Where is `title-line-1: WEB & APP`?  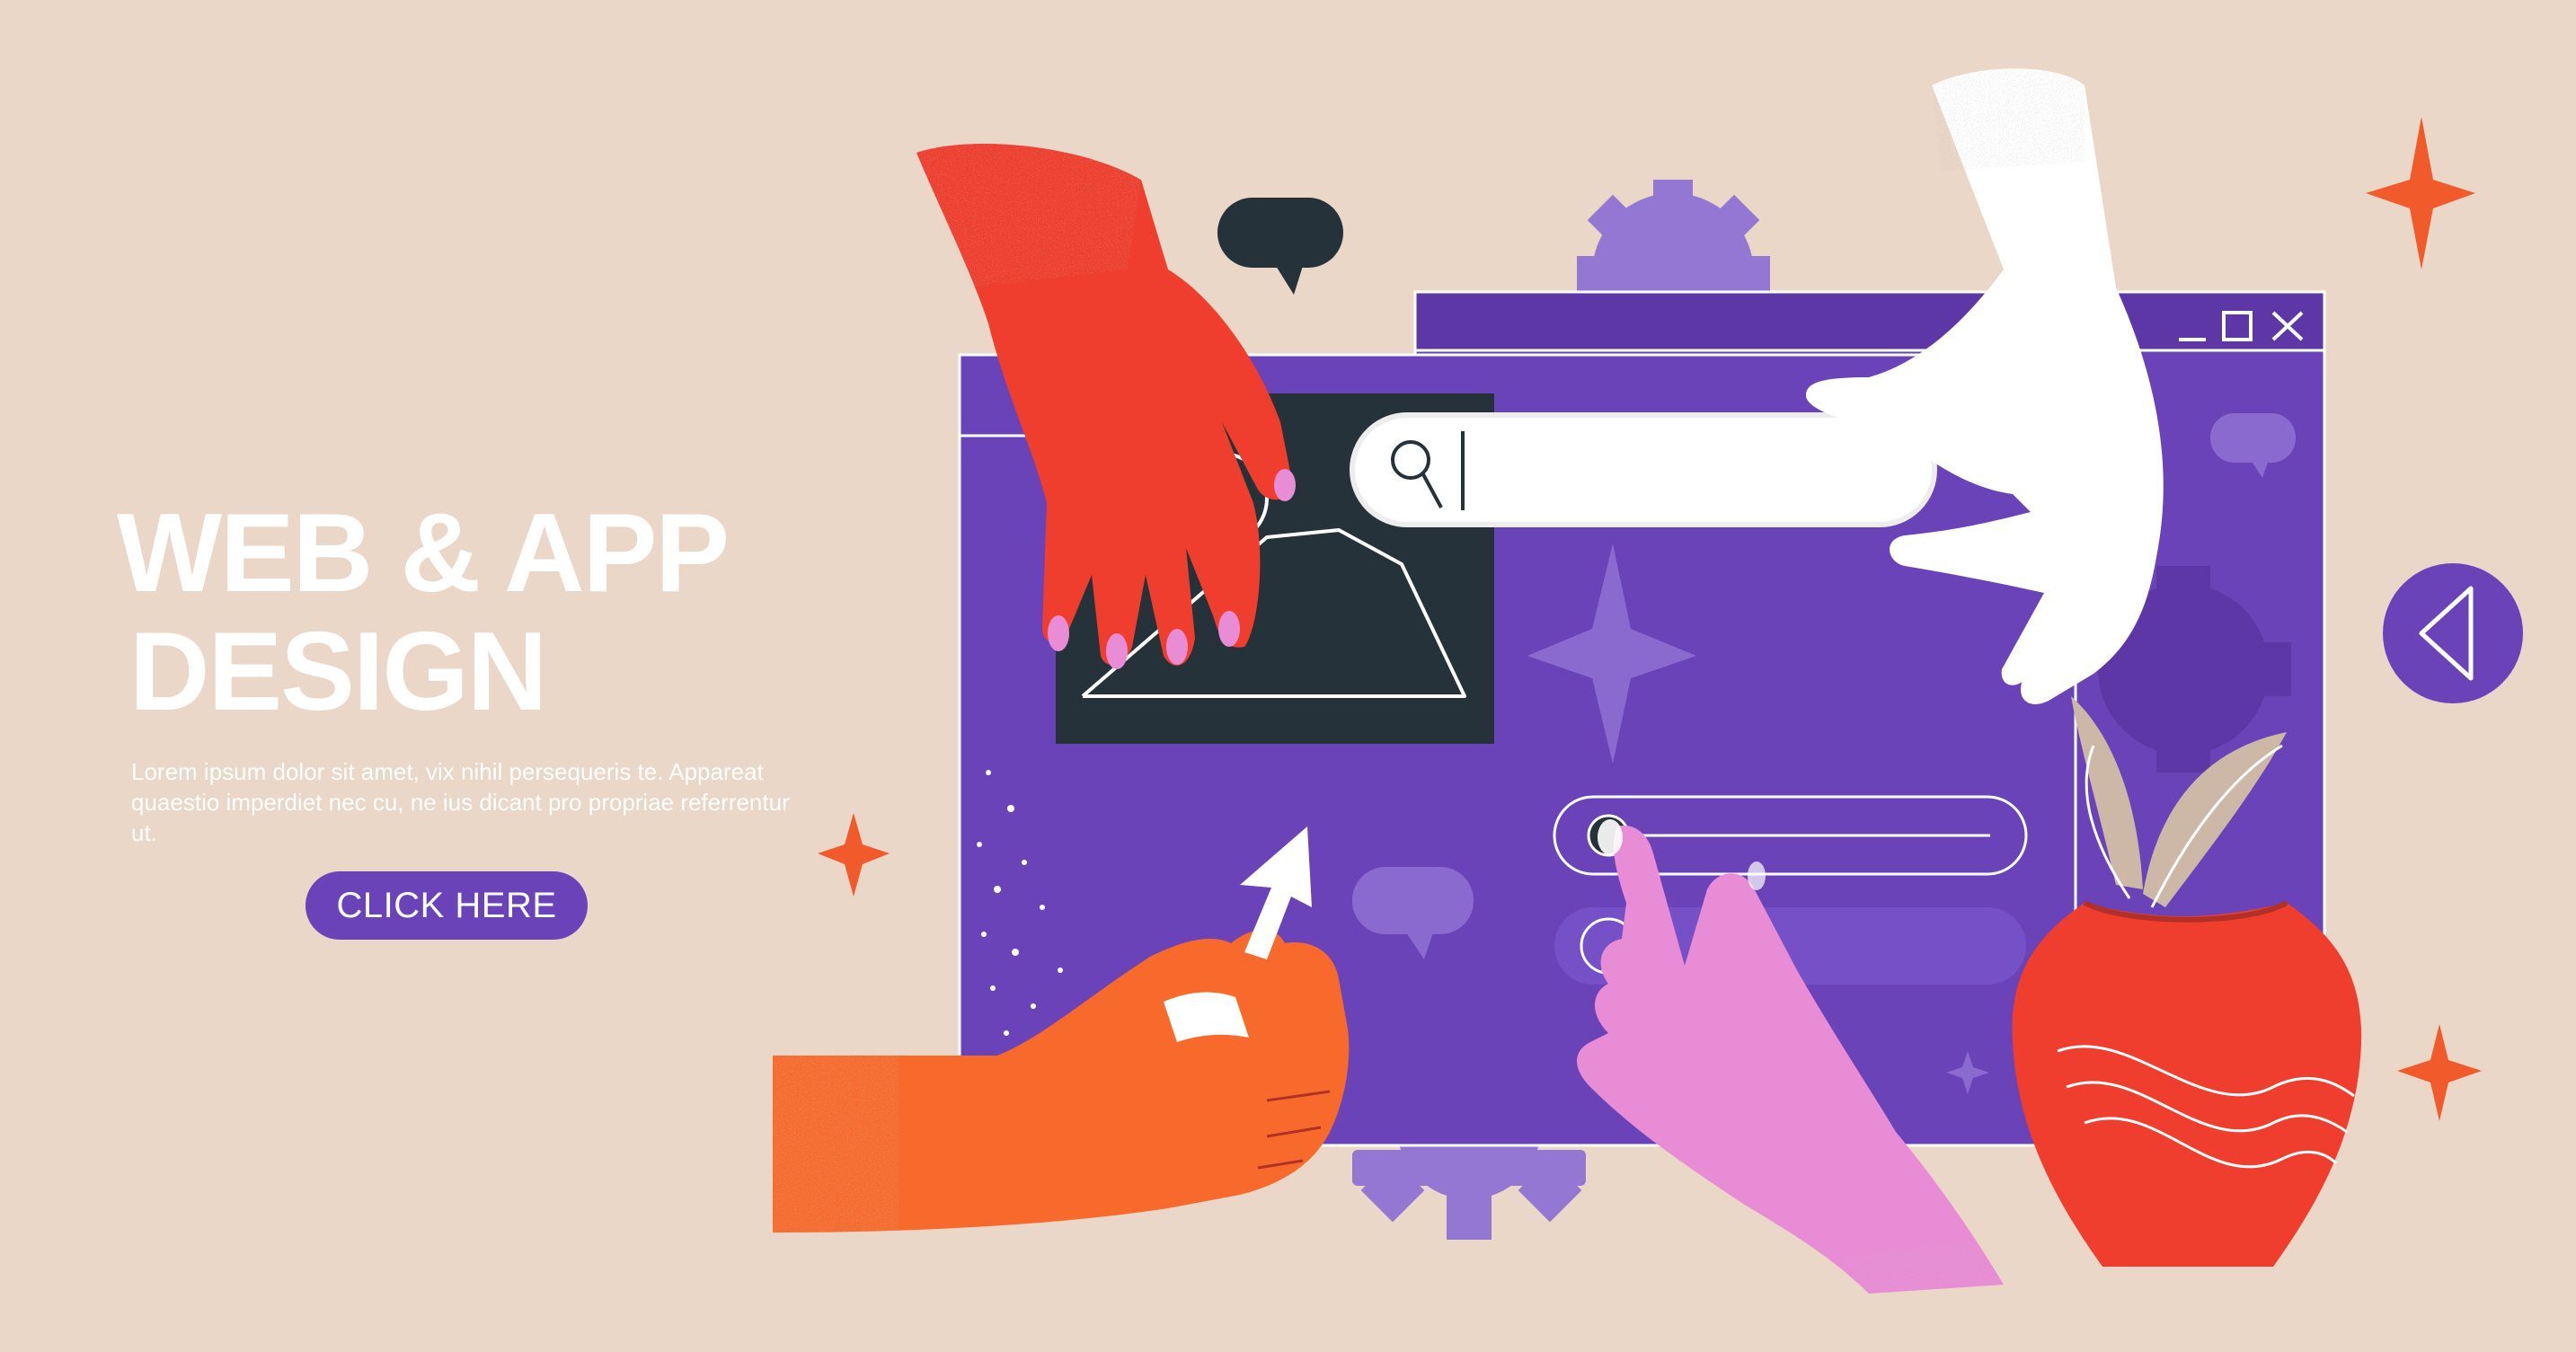
title-line-1: WEB & APP is located at coordinates (423, 553).